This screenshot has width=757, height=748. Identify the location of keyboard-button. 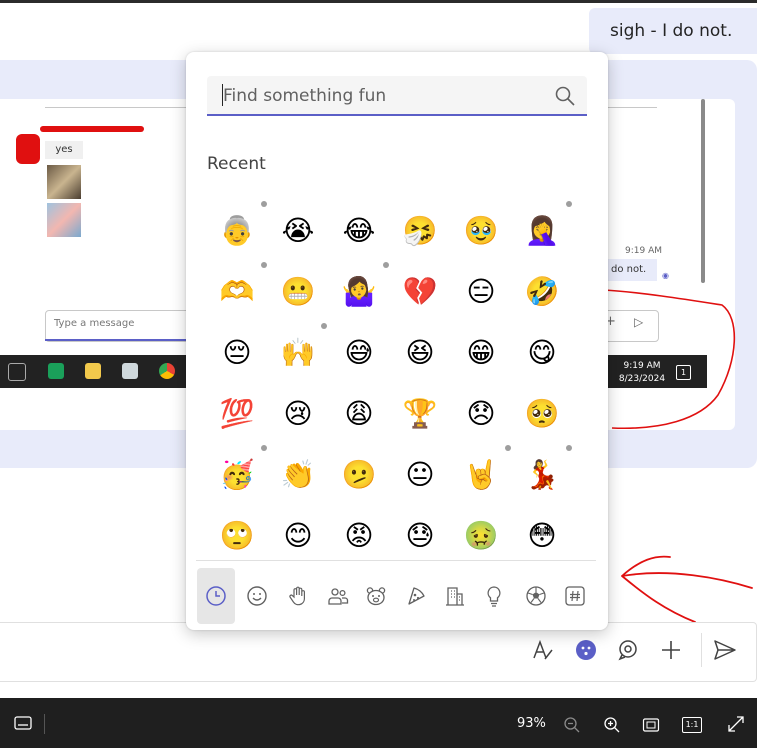
(23, 725).